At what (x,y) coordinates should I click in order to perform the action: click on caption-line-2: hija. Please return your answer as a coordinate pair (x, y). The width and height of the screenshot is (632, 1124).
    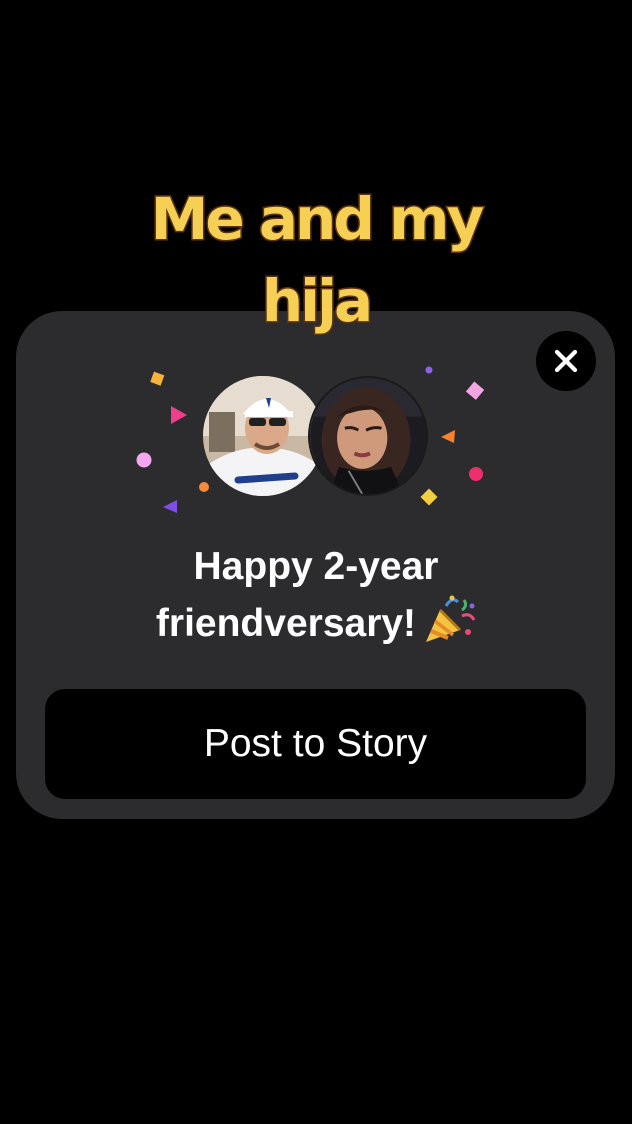
    Looking at the image, I should click on (317, 301).